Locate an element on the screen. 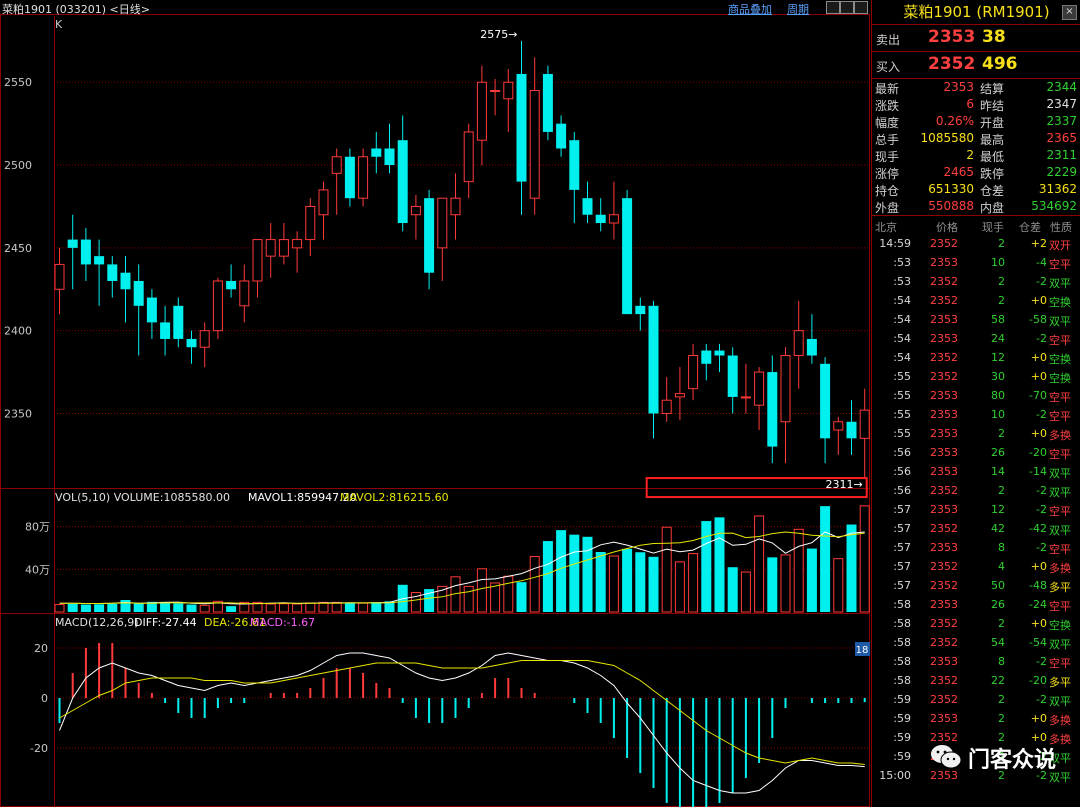  sell-row: 卖出 2353 38 is located at coordinates (976, 37).